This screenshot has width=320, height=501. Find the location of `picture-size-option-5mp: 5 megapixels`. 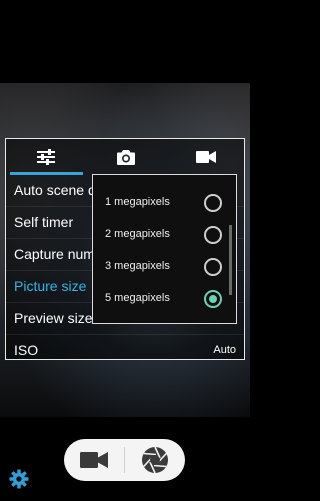

picture-size-option-5mp: 5 megapixels is located at coordinates (164, 299).